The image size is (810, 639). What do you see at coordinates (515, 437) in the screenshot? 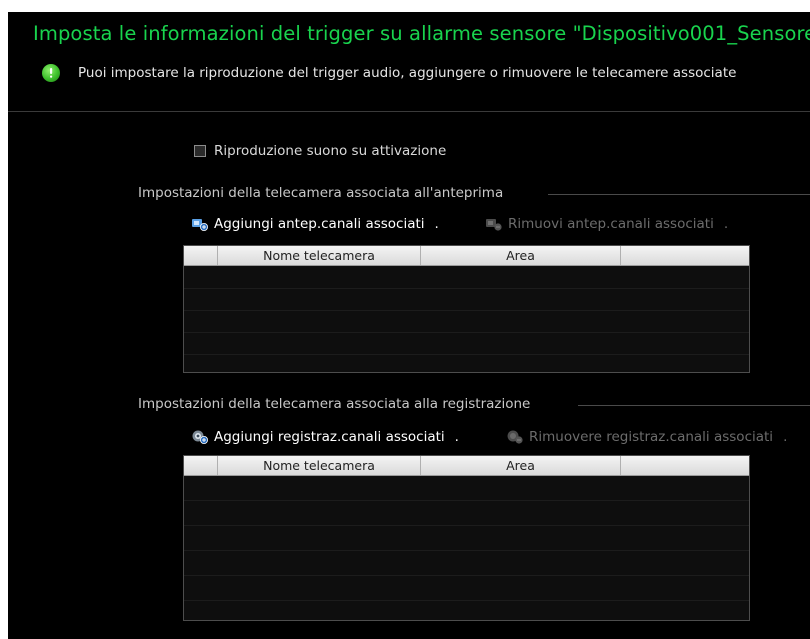
I see `remove-record-icon` at bounding box center [515, 437].